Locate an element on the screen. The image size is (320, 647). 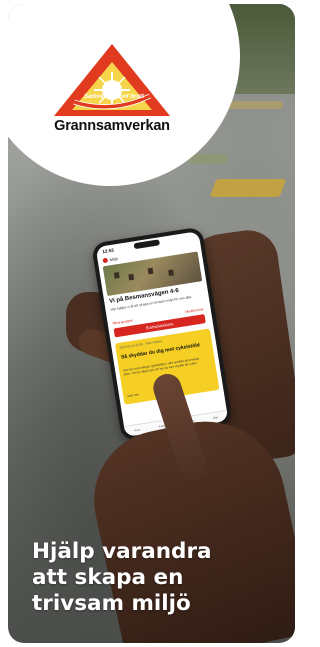
my-groups-link: Mina grupper is located at coordinates (122, 321).